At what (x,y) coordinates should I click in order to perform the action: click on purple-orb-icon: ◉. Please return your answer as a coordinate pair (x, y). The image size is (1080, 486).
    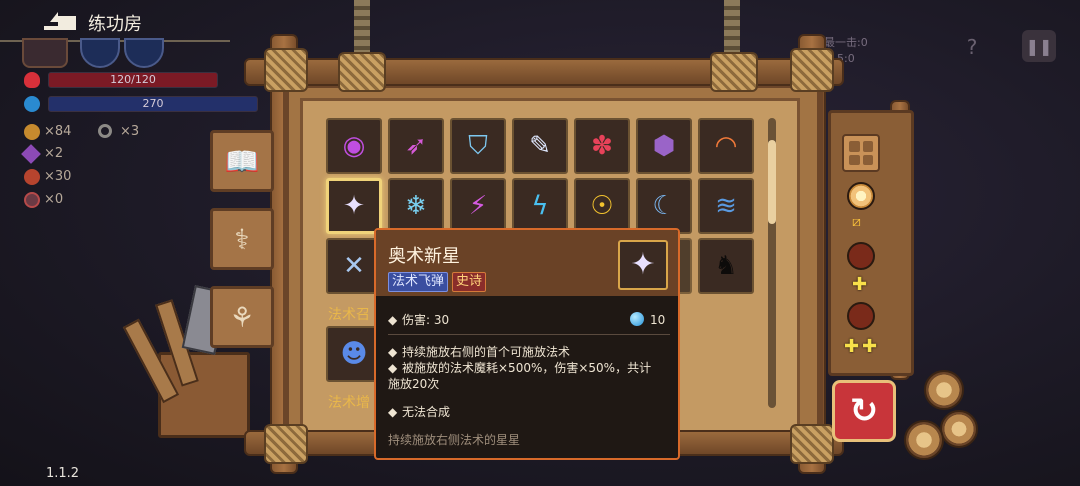
    Looking at the image, I should click on (354, 146).